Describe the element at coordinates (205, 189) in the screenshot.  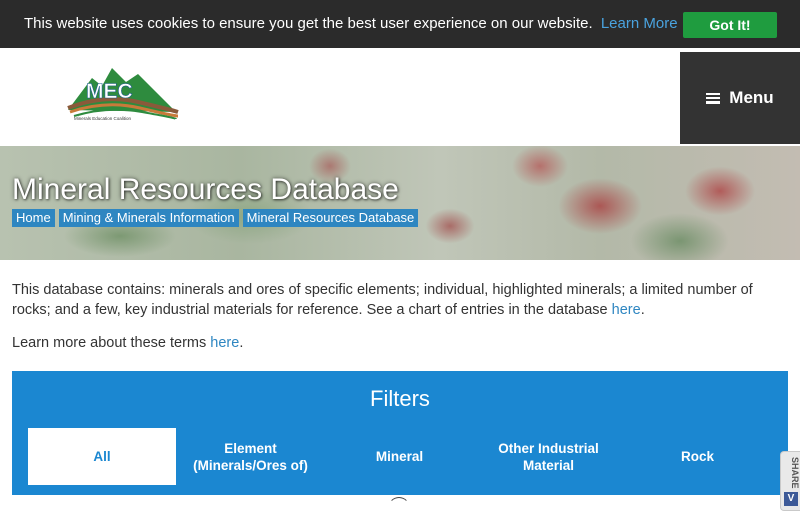
I see `page-title: Mineral Resources Database` at that location.